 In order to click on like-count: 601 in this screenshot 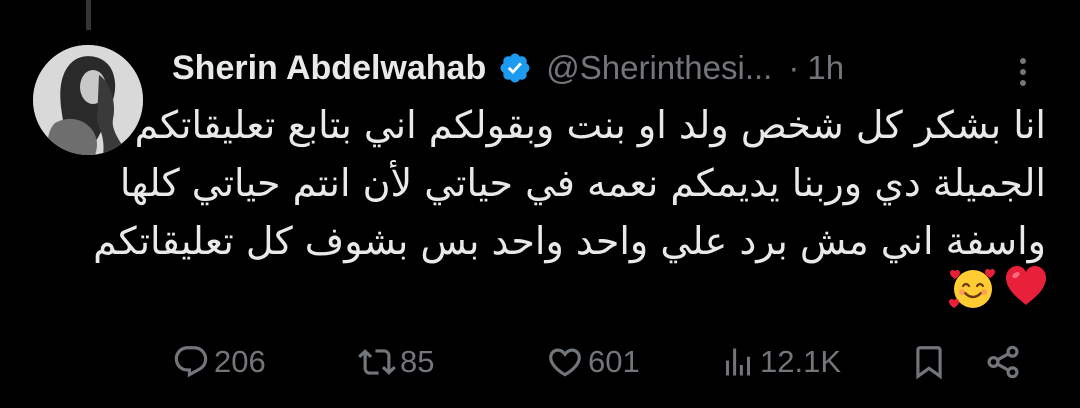, I will do `click(614, 361)`.